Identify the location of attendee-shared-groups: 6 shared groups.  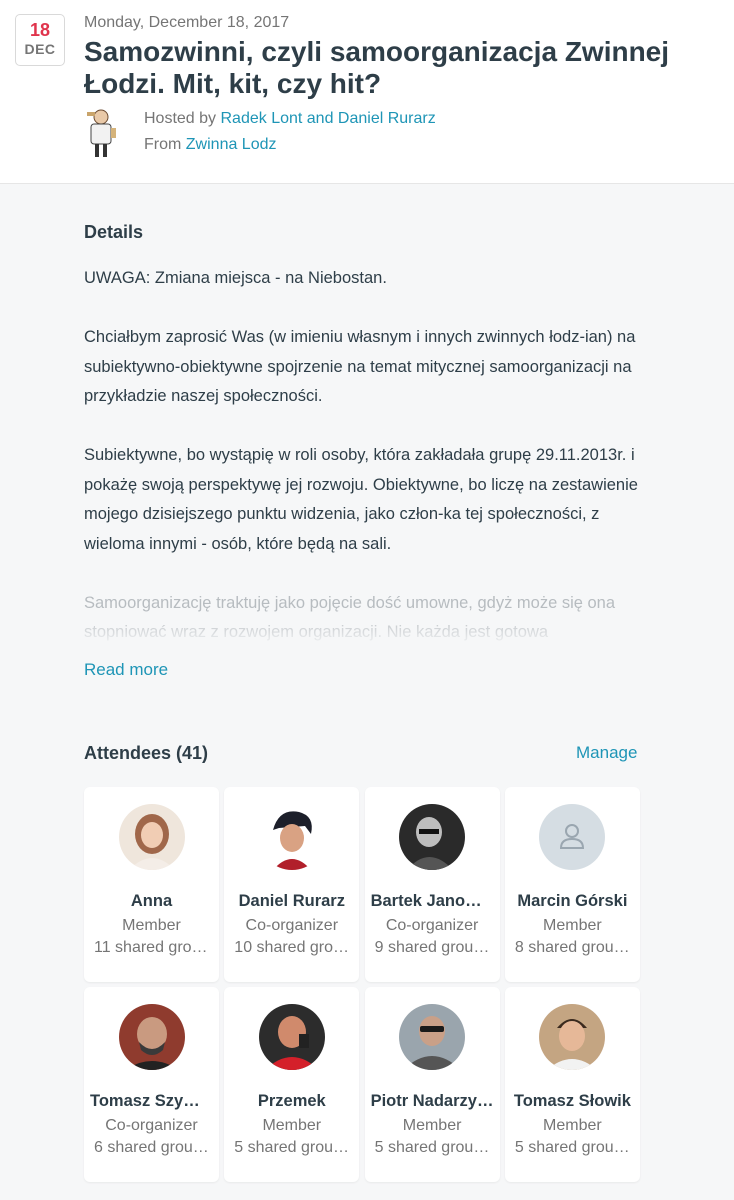
(152, 1147).